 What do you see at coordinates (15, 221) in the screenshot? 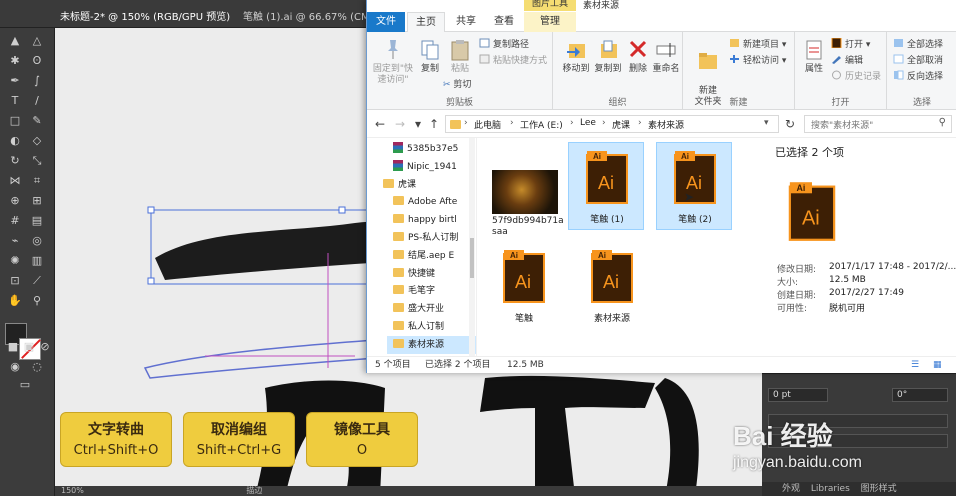
I see `mesh-tool-icon: #` at bounding box center [15, 221].